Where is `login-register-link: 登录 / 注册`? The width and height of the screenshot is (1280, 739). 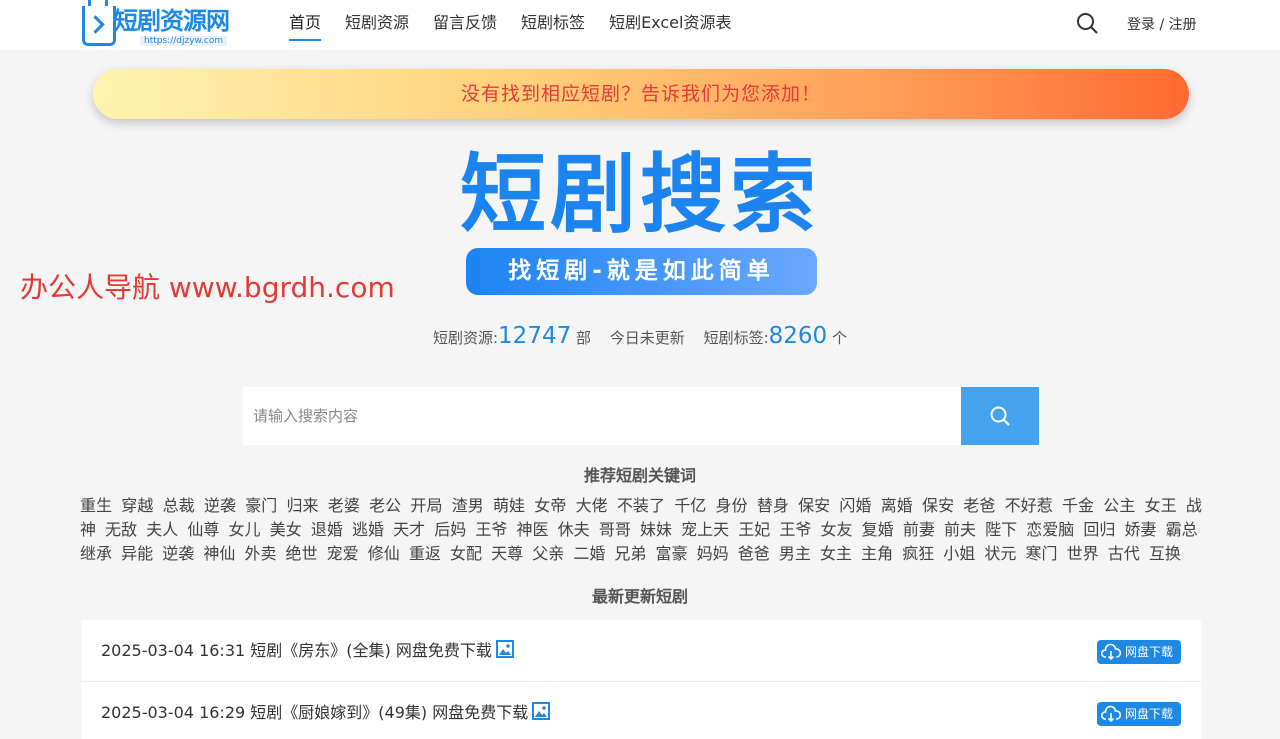 login-register-link: 登录 / 注册 is located at coordinates (1162, 24).